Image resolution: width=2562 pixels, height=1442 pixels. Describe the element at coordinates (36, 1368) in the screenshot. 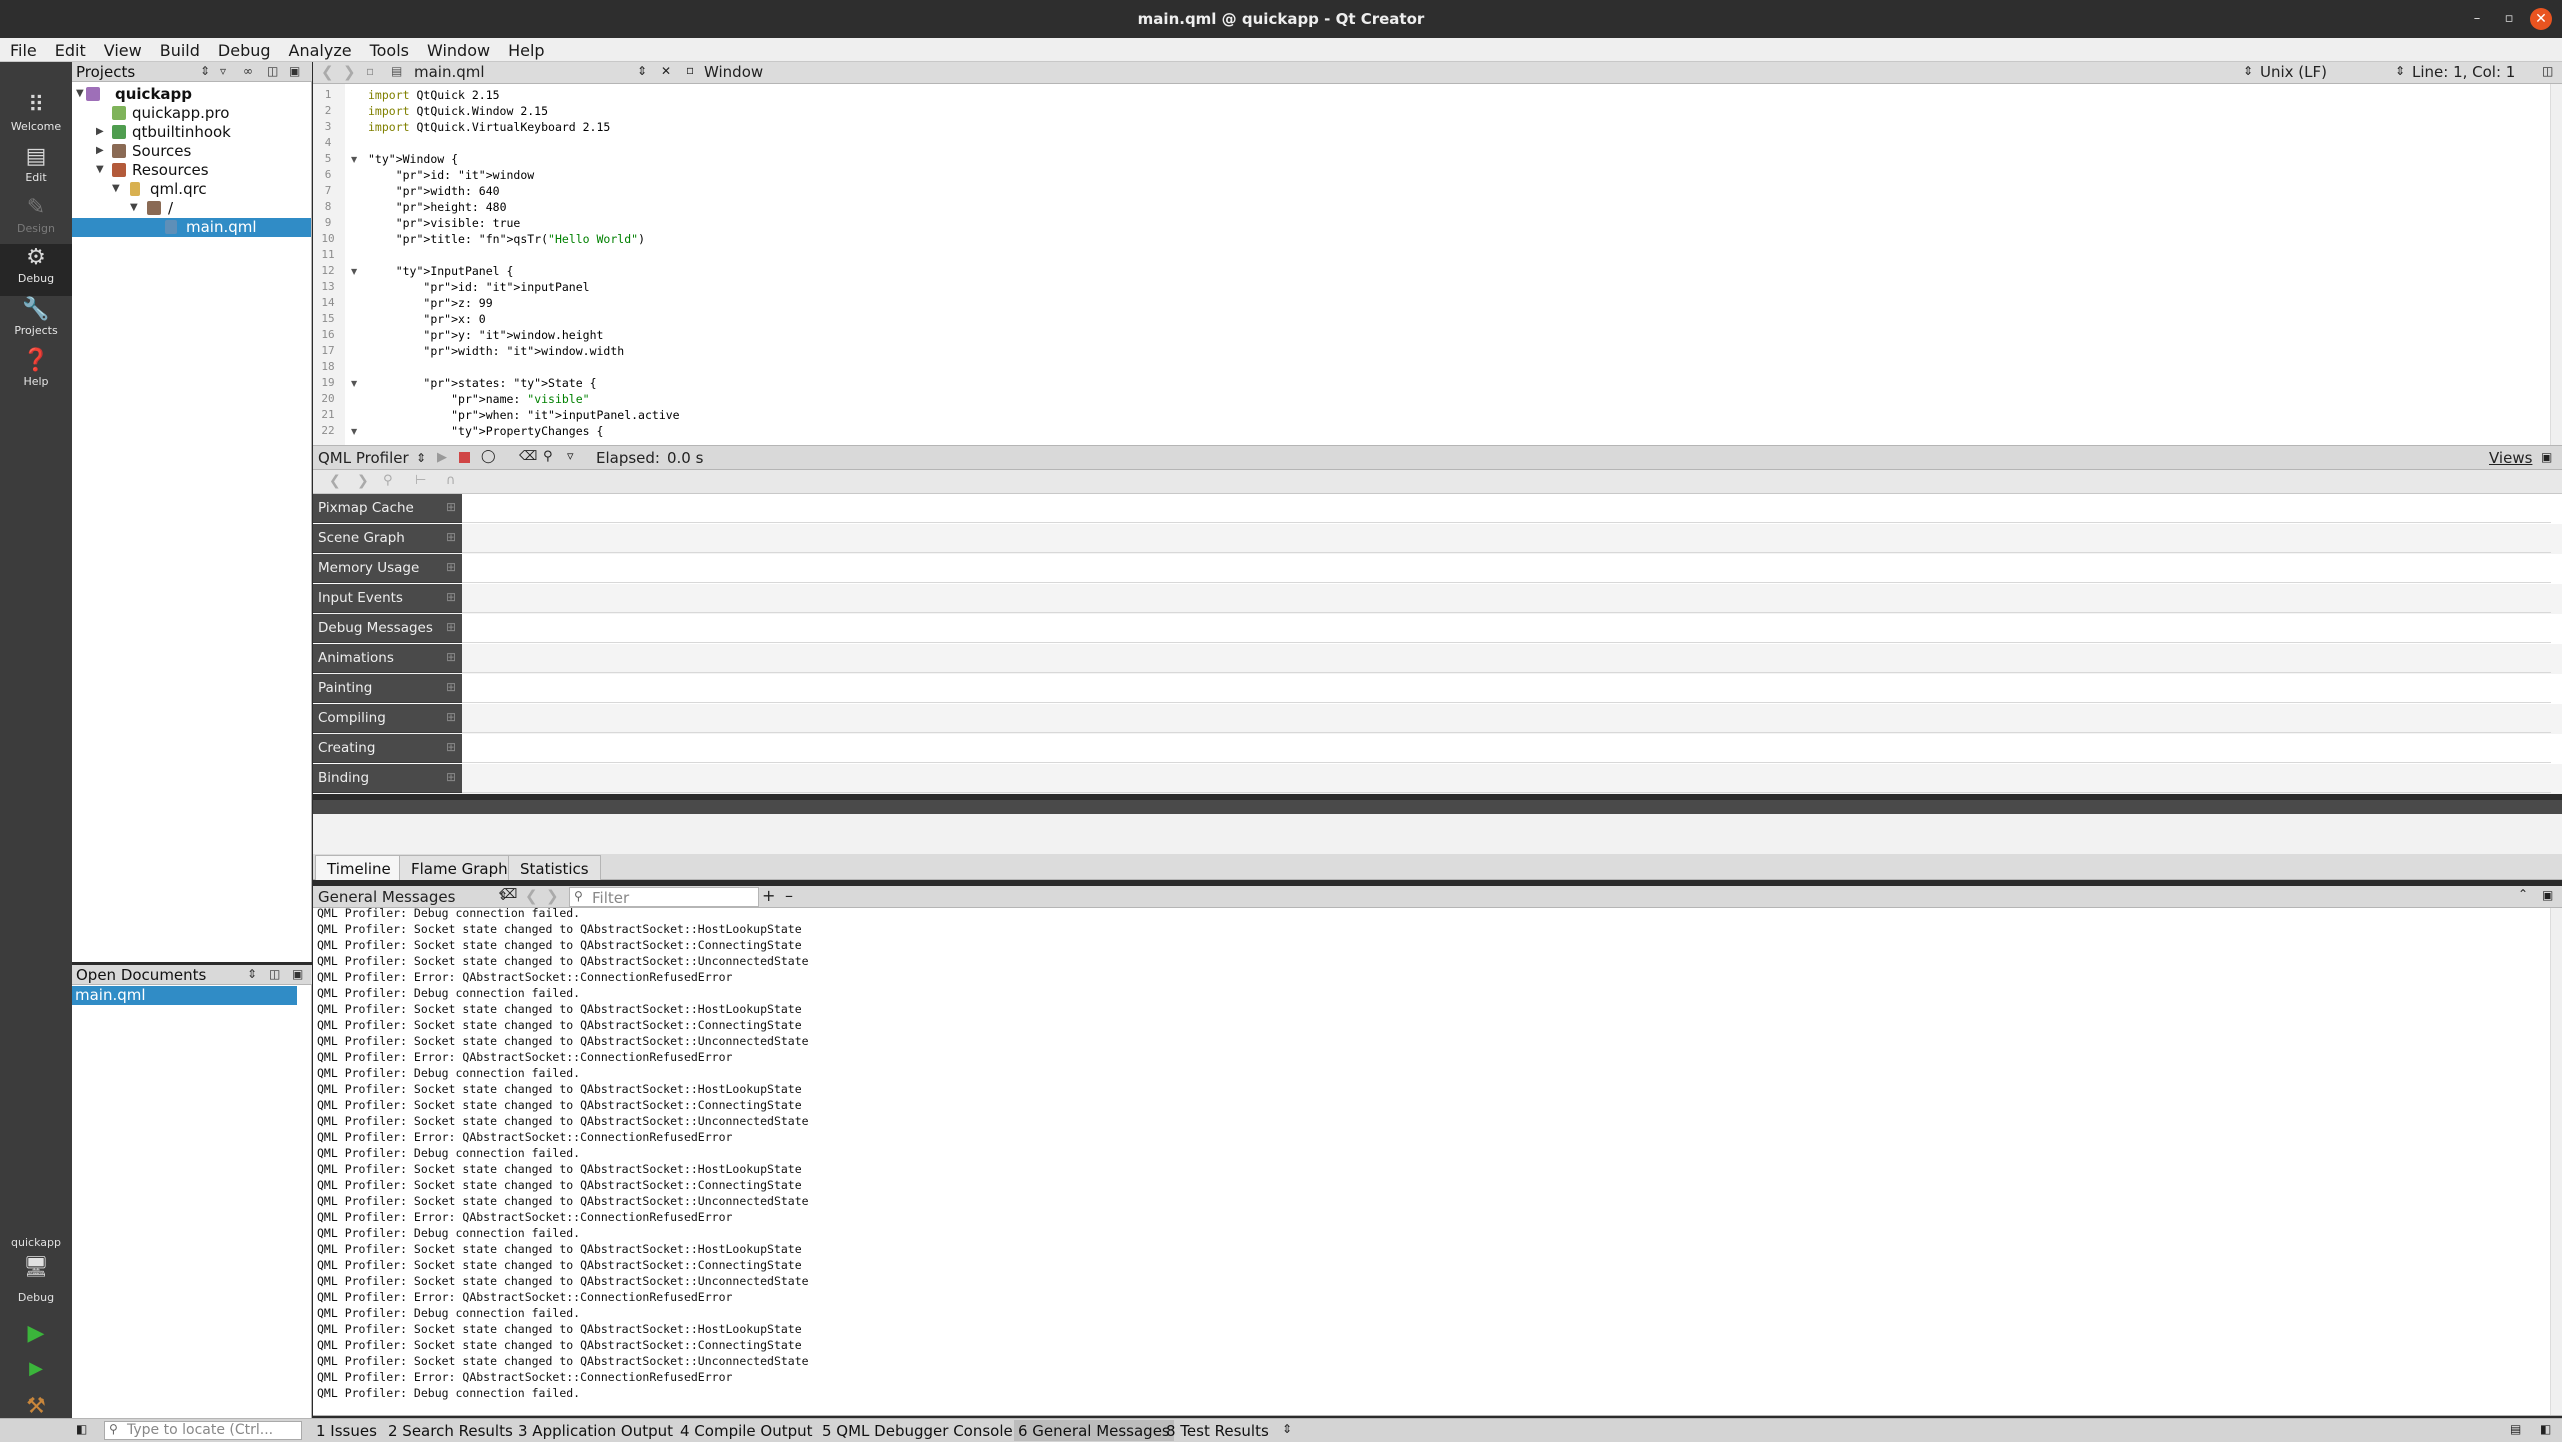

I see `debug-run-icon: ▶` at that location.